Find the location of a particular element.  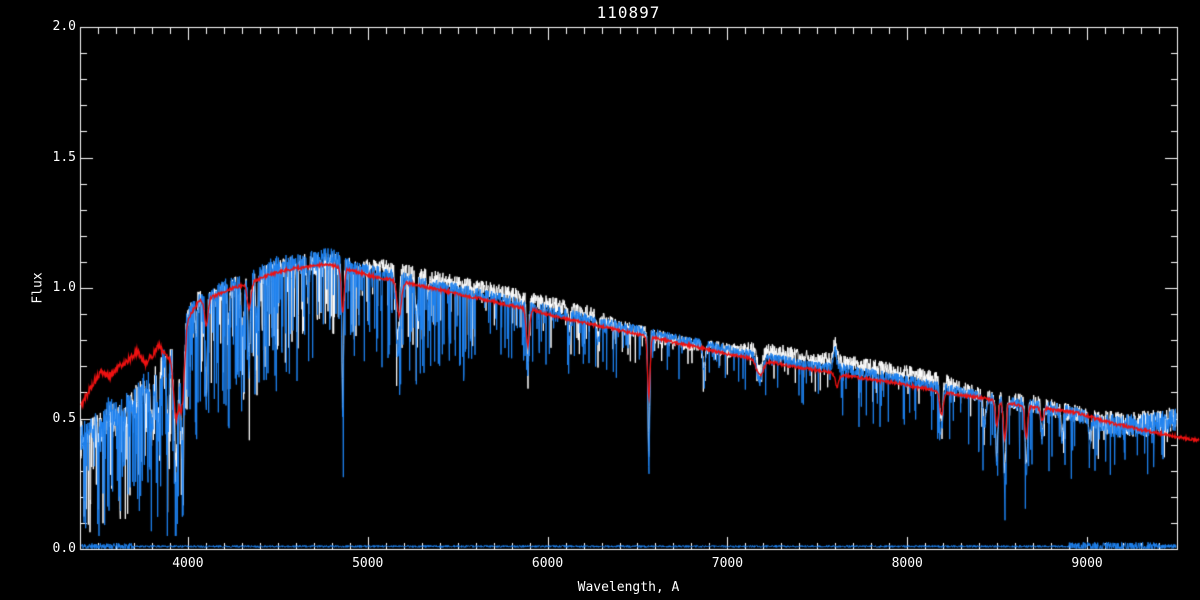

y-tick-label: 0.0 is located at coordinates (64, 548).